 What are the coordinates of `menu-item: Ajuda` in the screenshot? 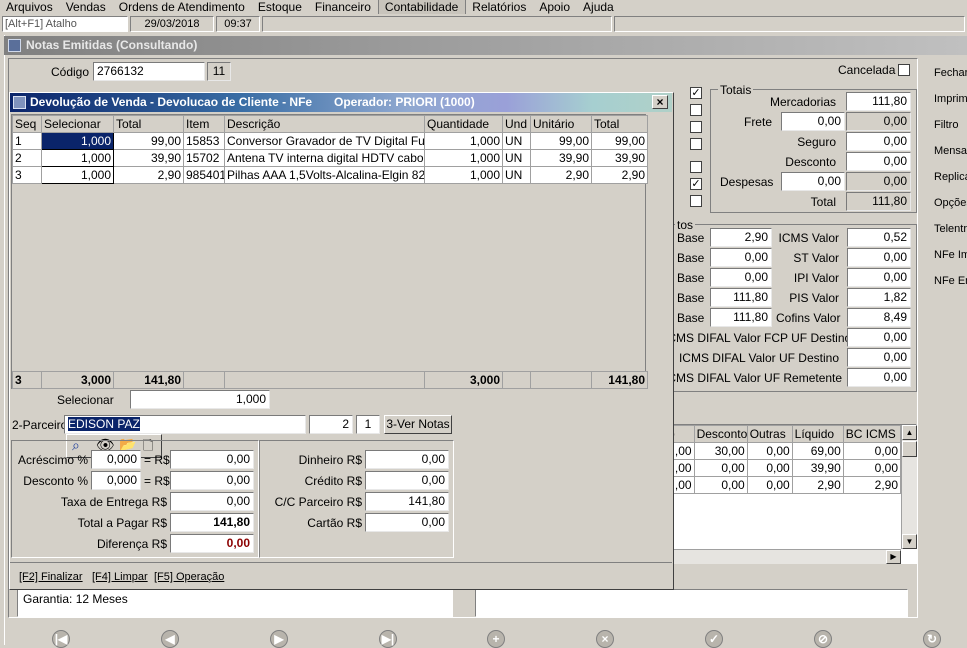 It's located at (599, 7).